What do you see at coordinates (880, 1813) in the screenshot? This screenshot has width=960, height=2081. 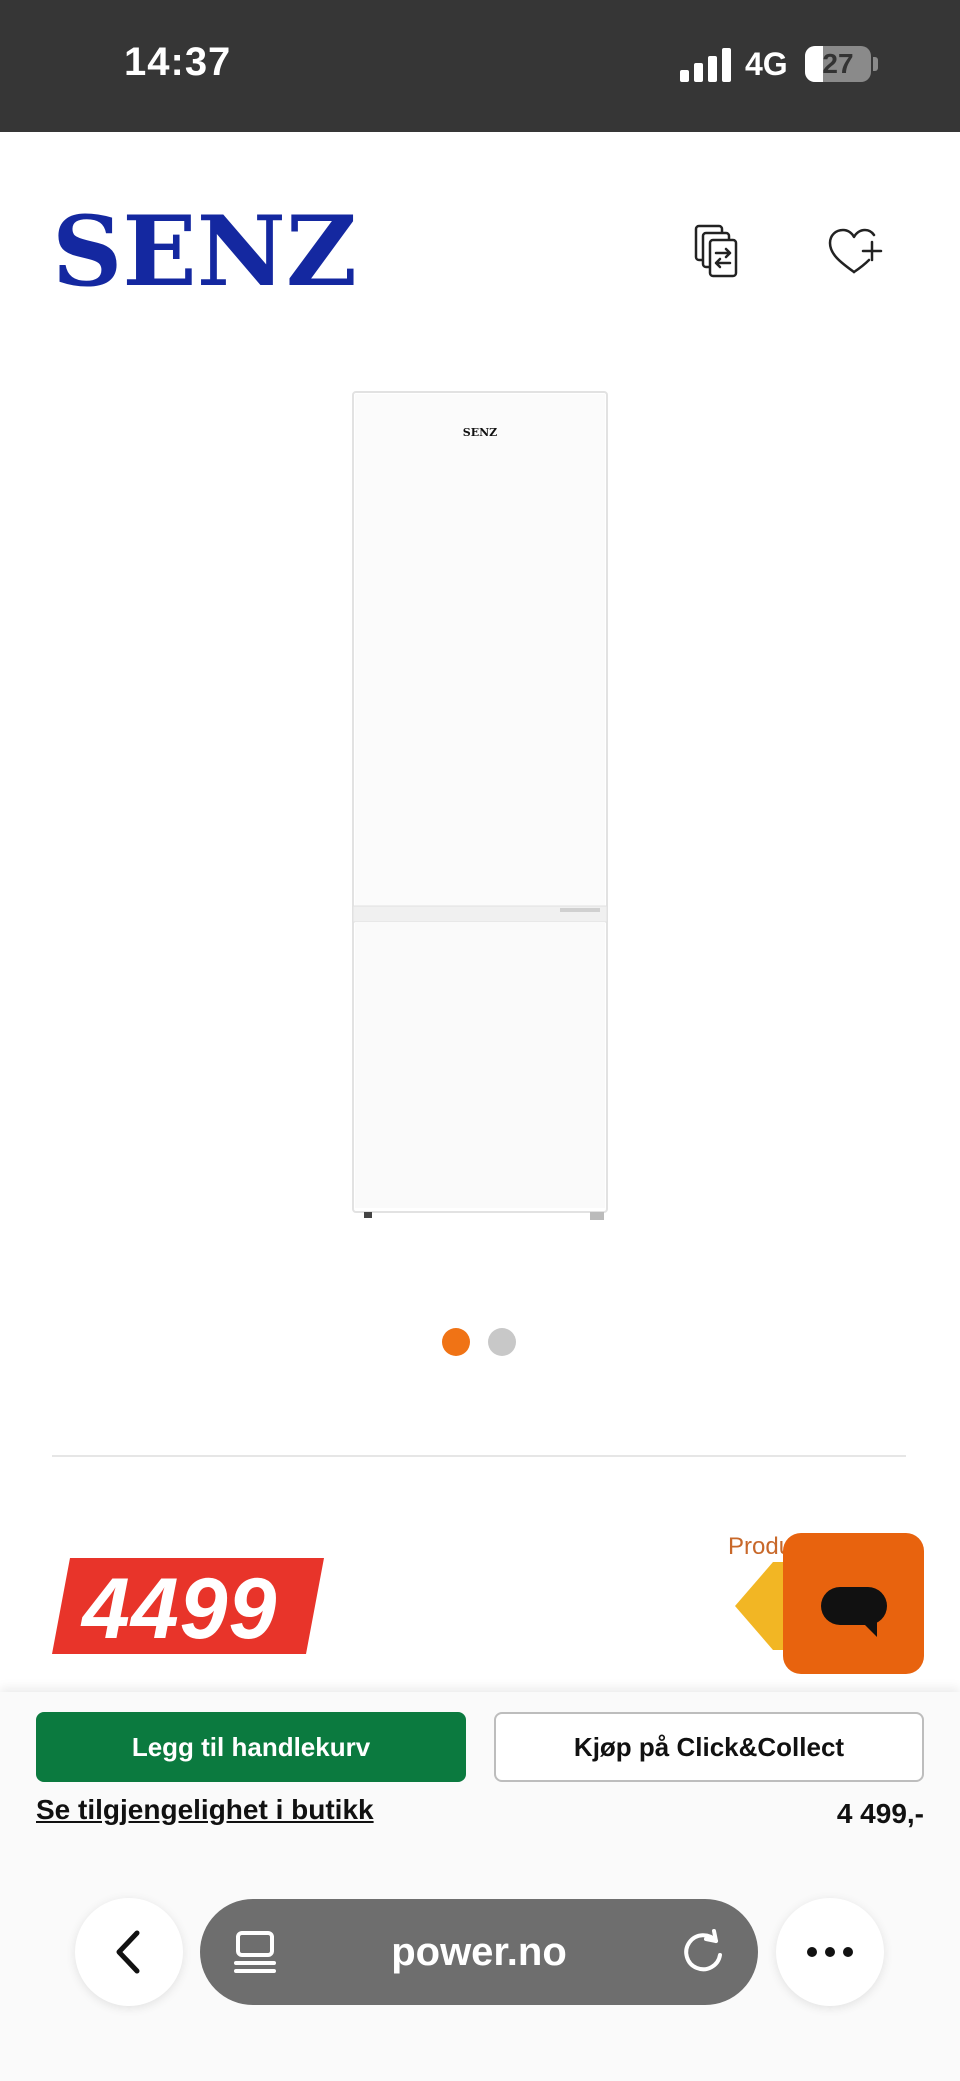 I see `summary-price: 4 499,-` at bounding box center [880, 1813].